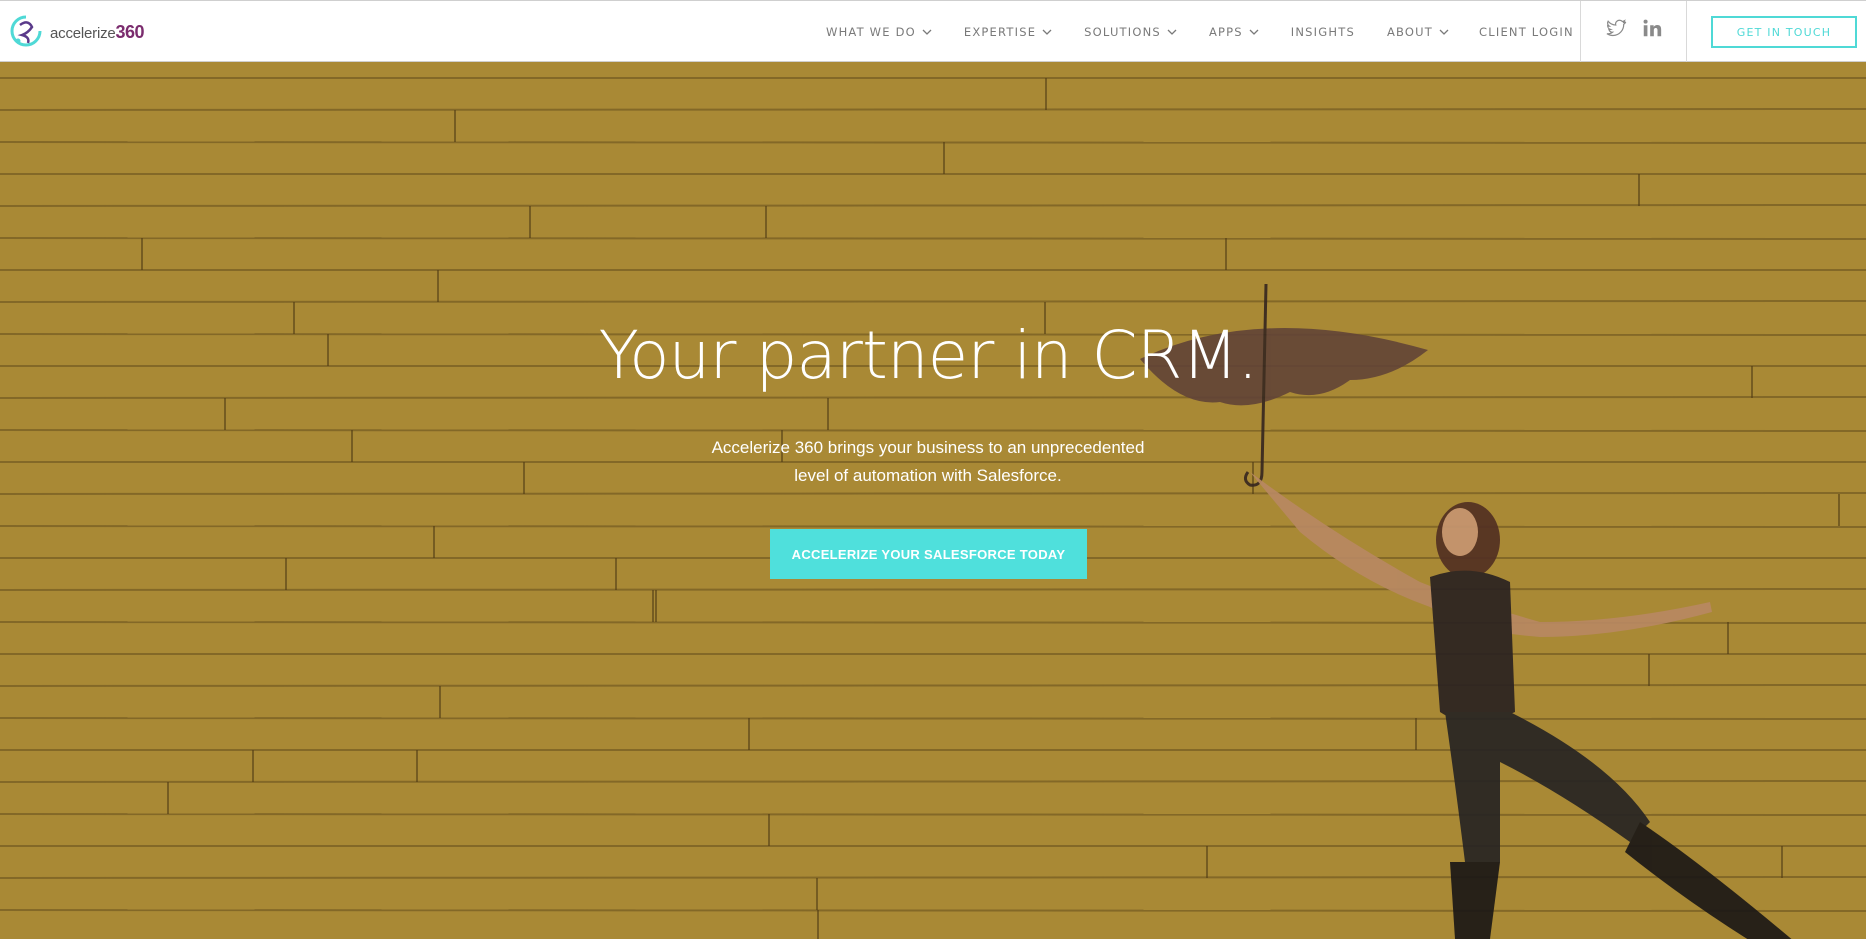 This screenshot has width=1866, height=939. Describe the element at coordinates (928, 475) in the screenshot. I see `hero-subtitle-line: level of automation with Salesforce.` at that location.